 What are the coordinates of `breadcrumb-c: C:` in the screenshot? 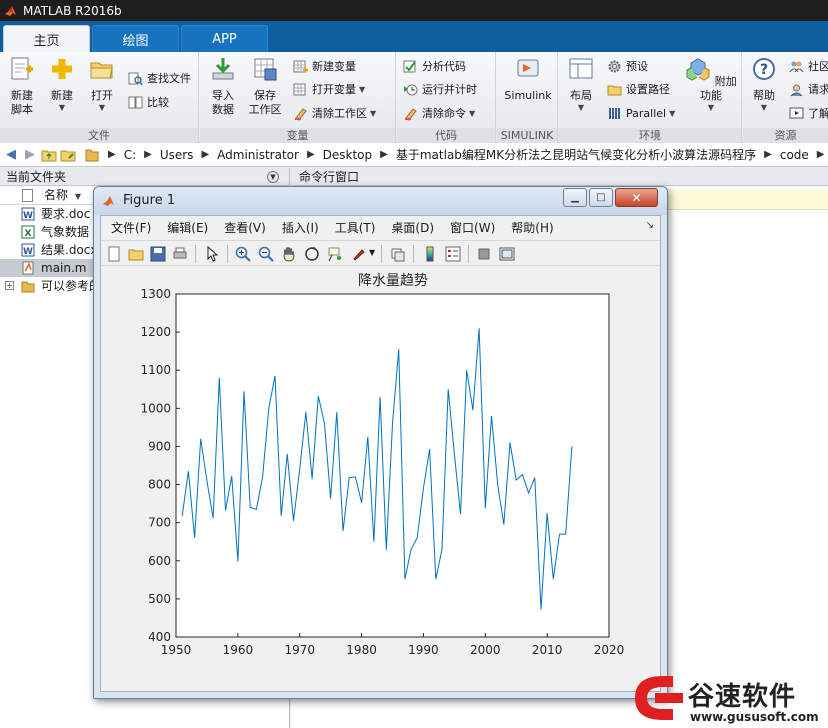 It's located at (130, 155).